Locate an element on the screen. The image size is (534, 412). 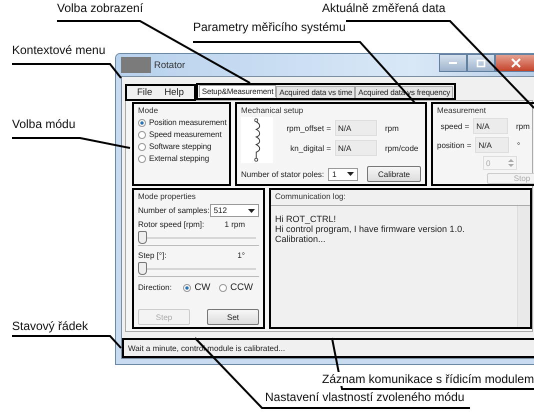
slider-reading: 1 rpm is located at coordinates (234, 224).